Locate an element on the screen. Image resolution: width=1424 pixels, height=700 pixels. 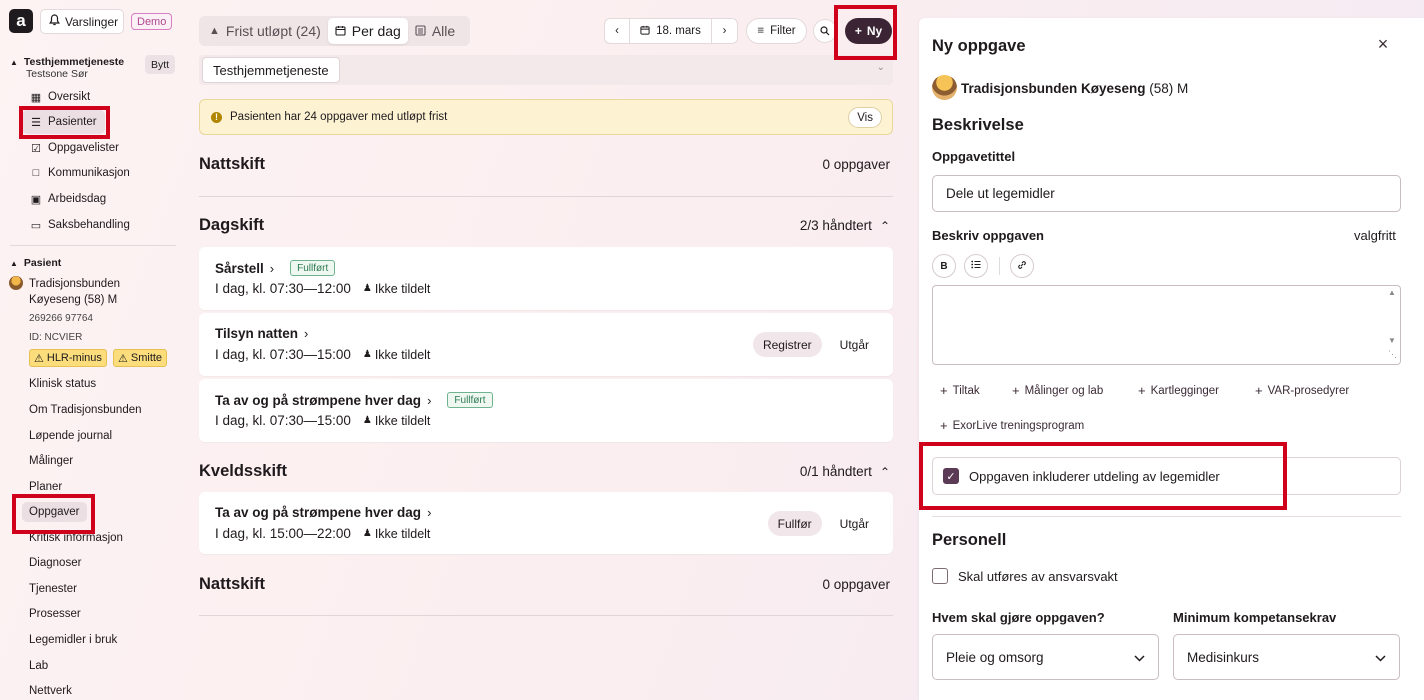
sidebar-item-pasienter: ☰ Pasienter is located at coordinates (63, 122).